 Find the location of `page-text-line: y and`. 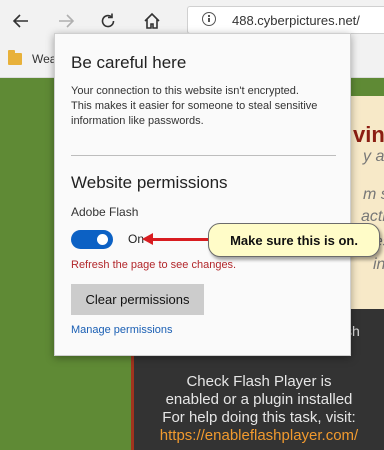

page-text-line: y and is located at coordinates (373, 156).